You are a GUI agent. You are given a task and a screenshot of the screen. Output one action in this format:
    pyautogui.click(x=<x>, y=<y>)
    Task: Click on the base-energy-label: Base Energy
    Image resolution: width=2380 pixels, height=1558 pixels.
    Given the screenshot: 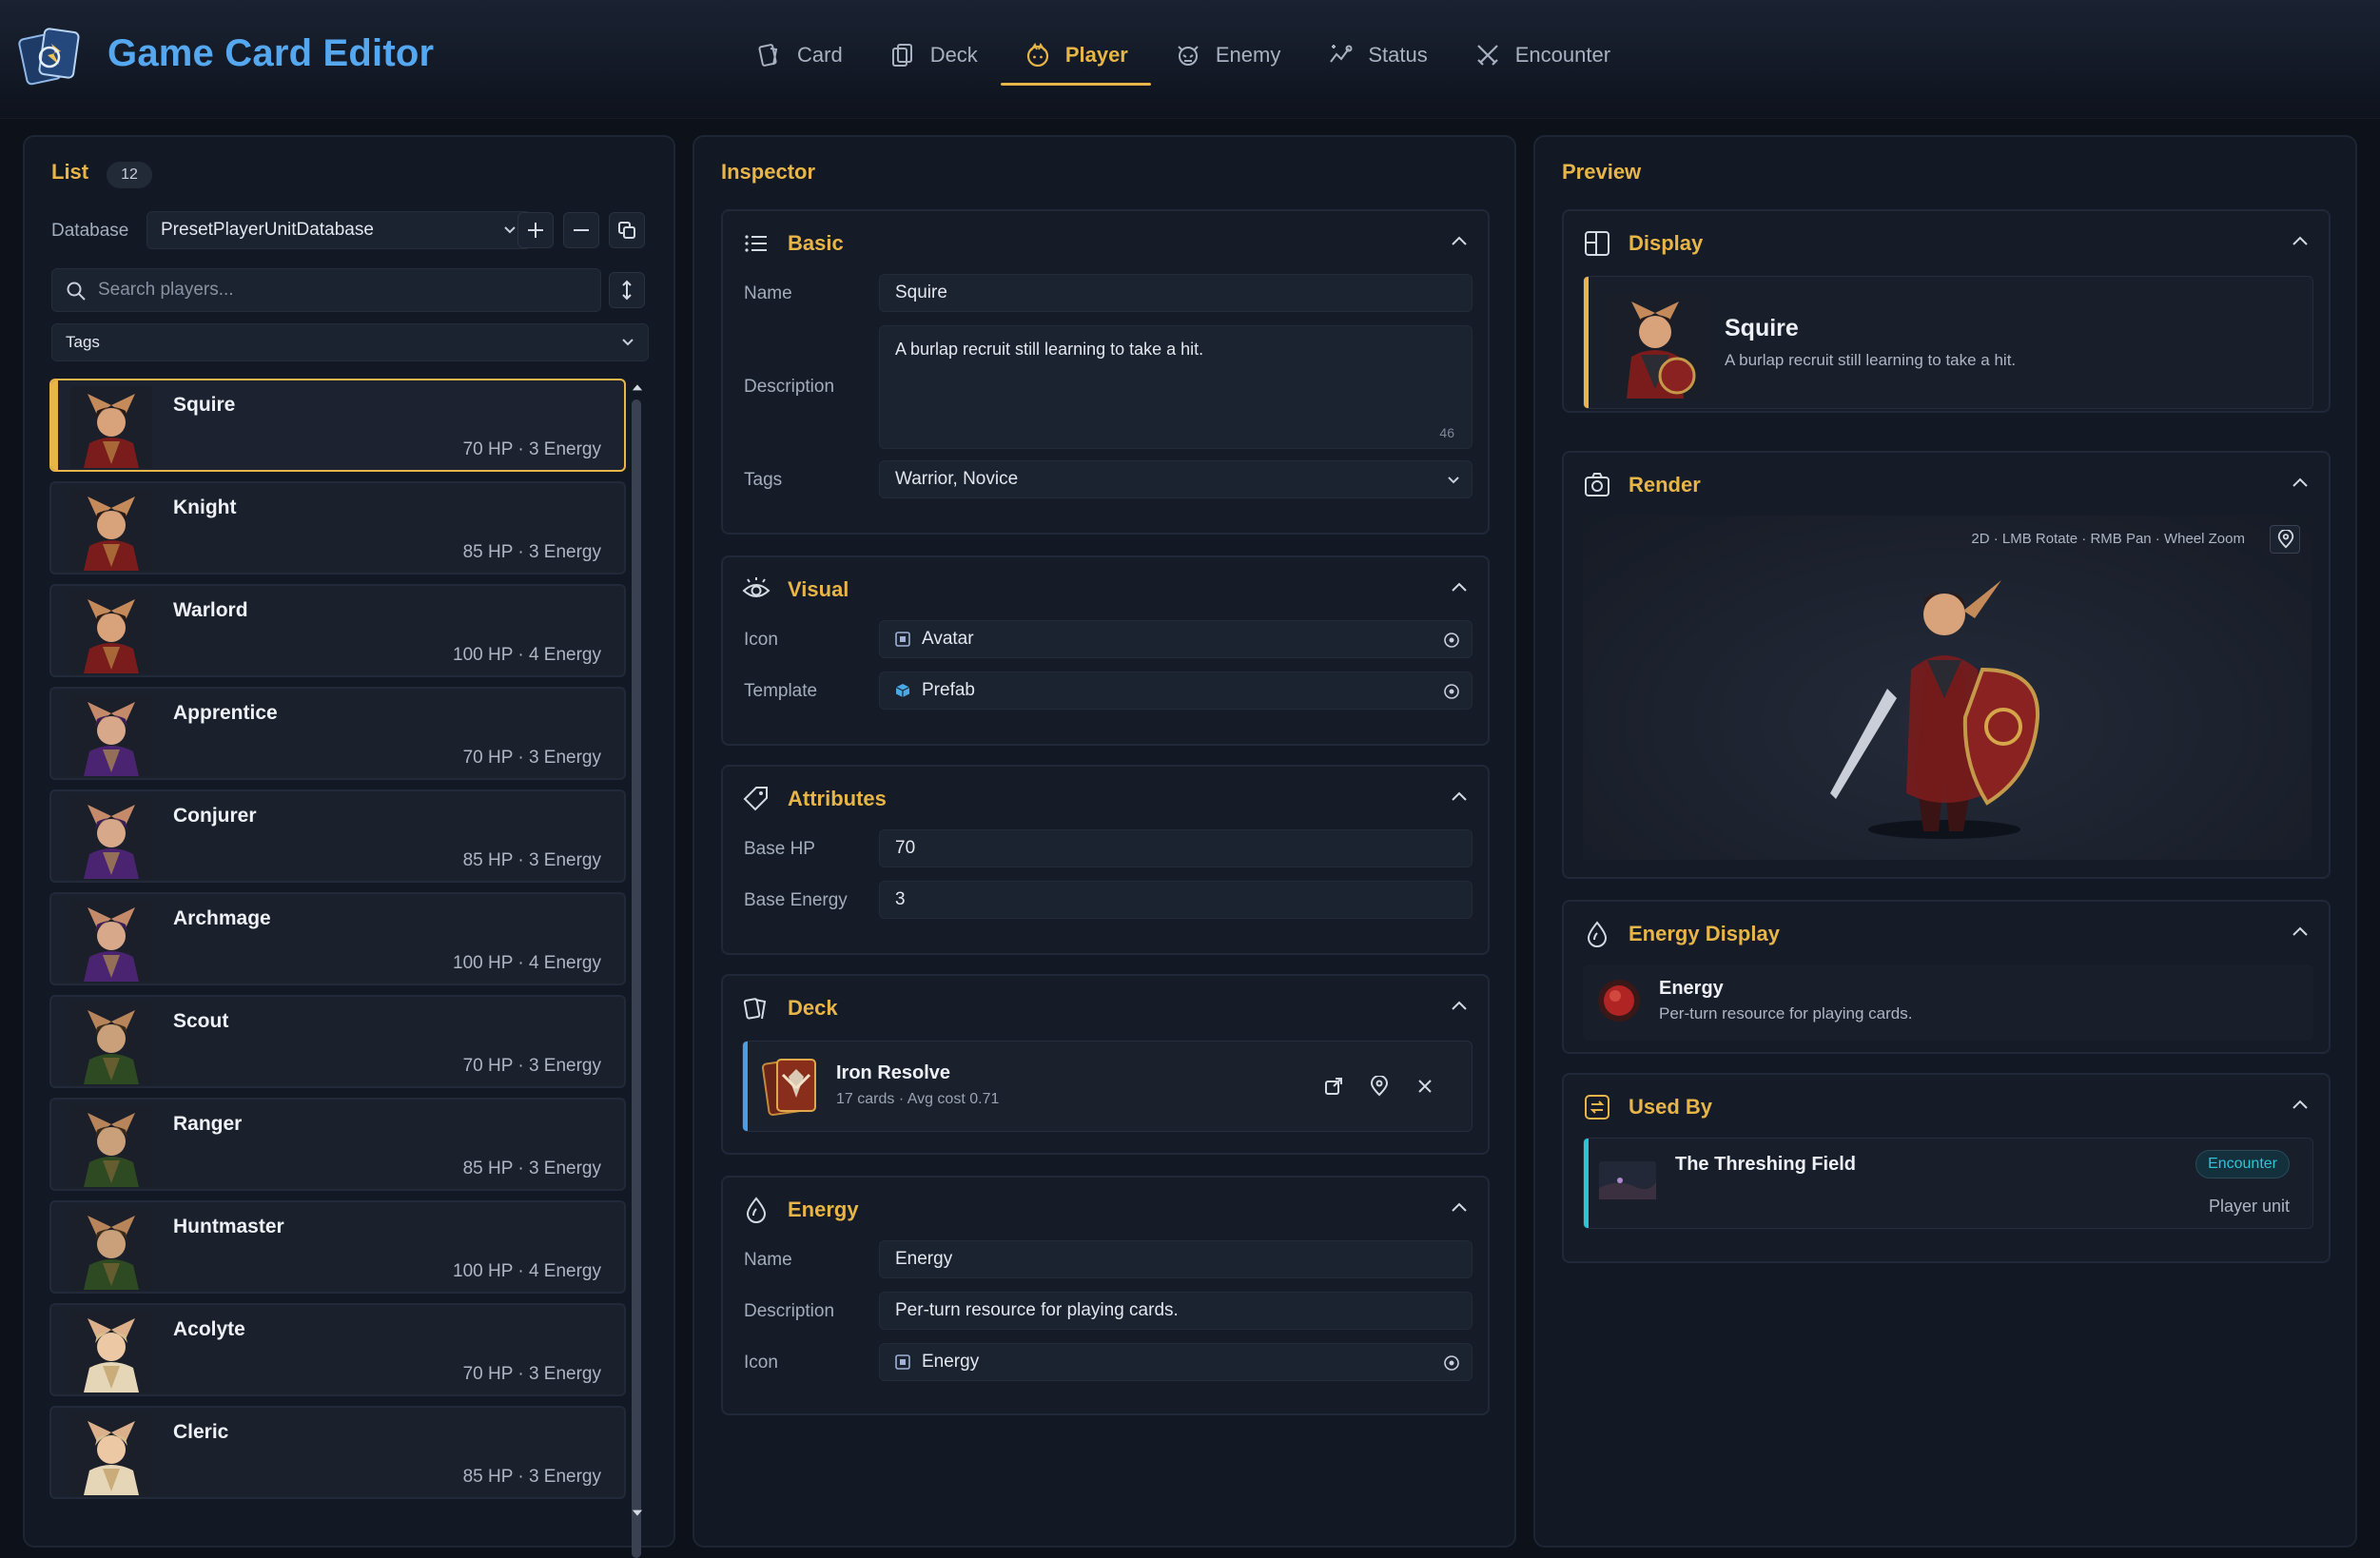 What is the action you would take?
    pyautogui.click(x=796, y=900)
    